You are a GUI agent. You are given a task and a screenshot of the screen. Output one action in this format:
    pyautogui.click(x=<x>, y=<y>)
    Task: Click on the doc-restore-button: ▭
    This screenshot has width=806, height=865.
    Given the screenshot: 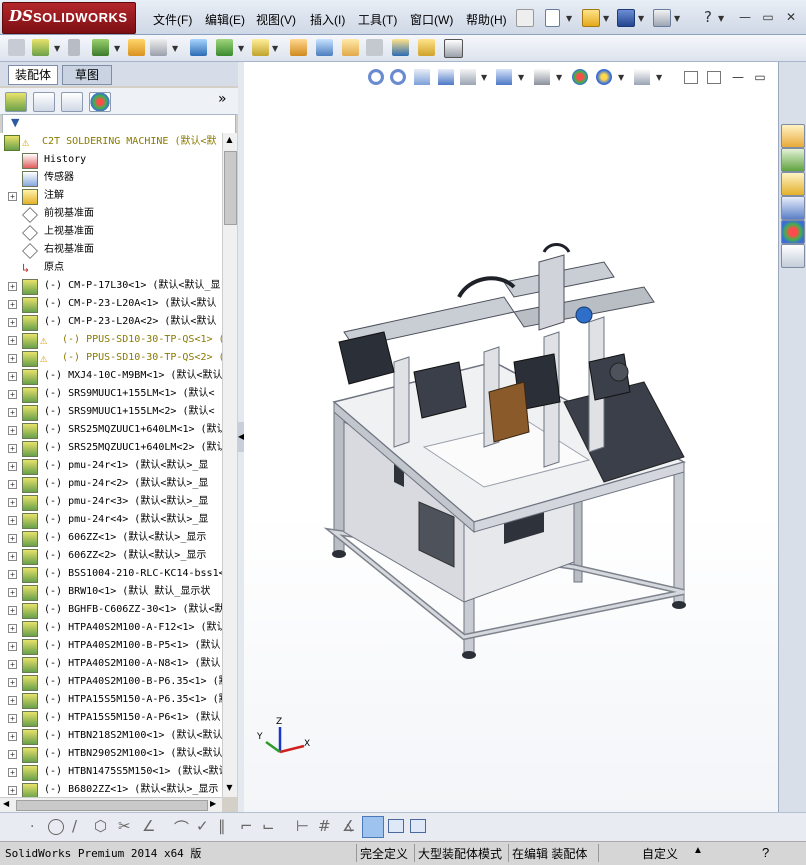 What is the action you would take?
    pyautogui.click(x=760, y=77)
    